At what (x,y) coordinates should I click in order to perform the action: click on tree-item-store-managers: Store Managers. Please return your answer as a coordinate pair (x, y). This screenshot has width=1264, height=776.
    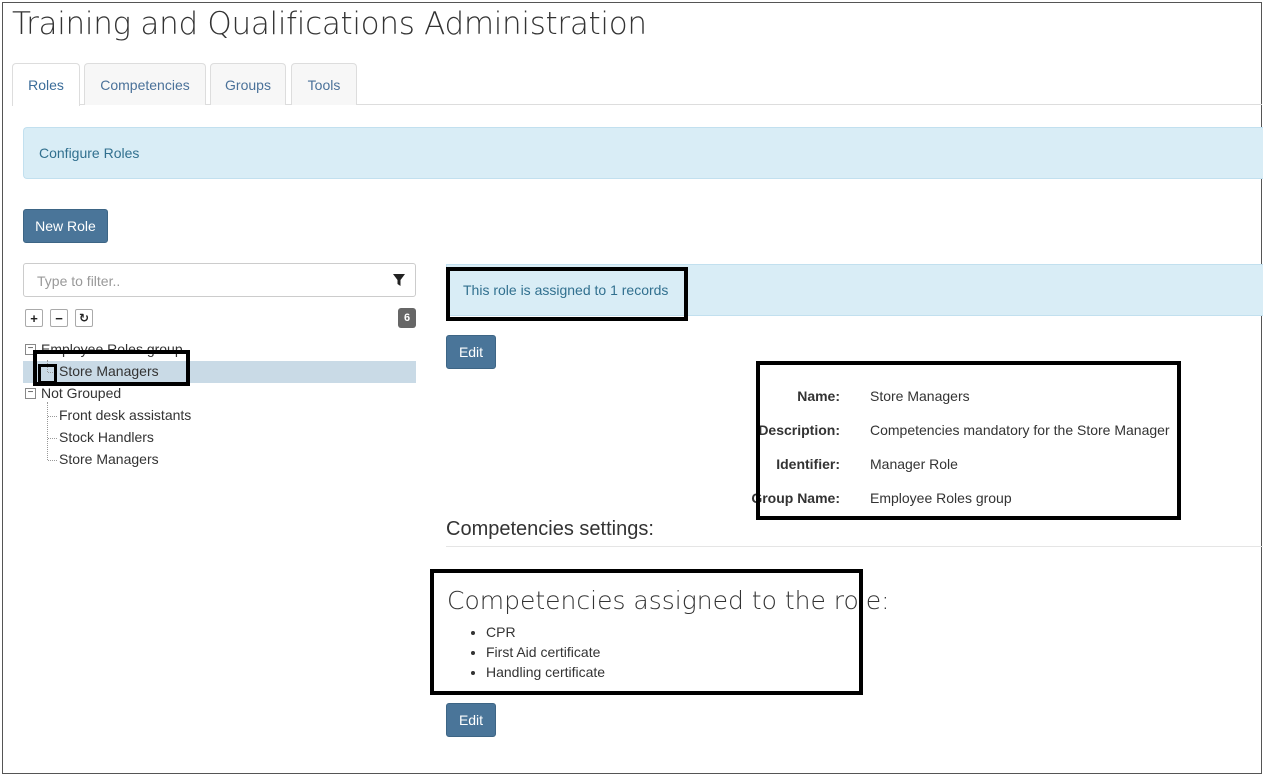
    Looking at the image, I should click on (109, 459).